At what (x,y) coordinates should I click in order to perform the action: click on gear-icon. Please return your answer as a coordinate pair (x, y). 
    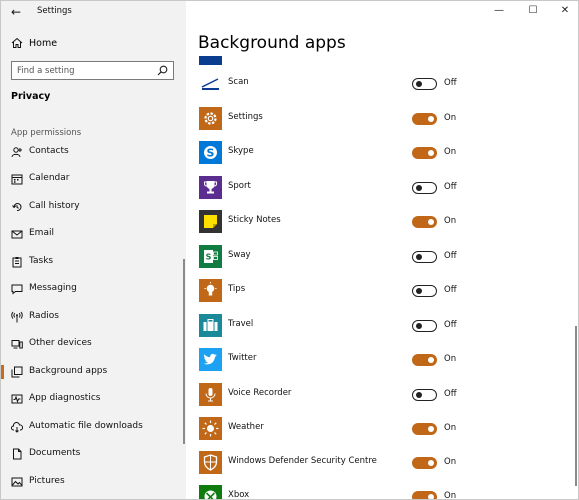
    Looking at the image, I should click on (210, 118).